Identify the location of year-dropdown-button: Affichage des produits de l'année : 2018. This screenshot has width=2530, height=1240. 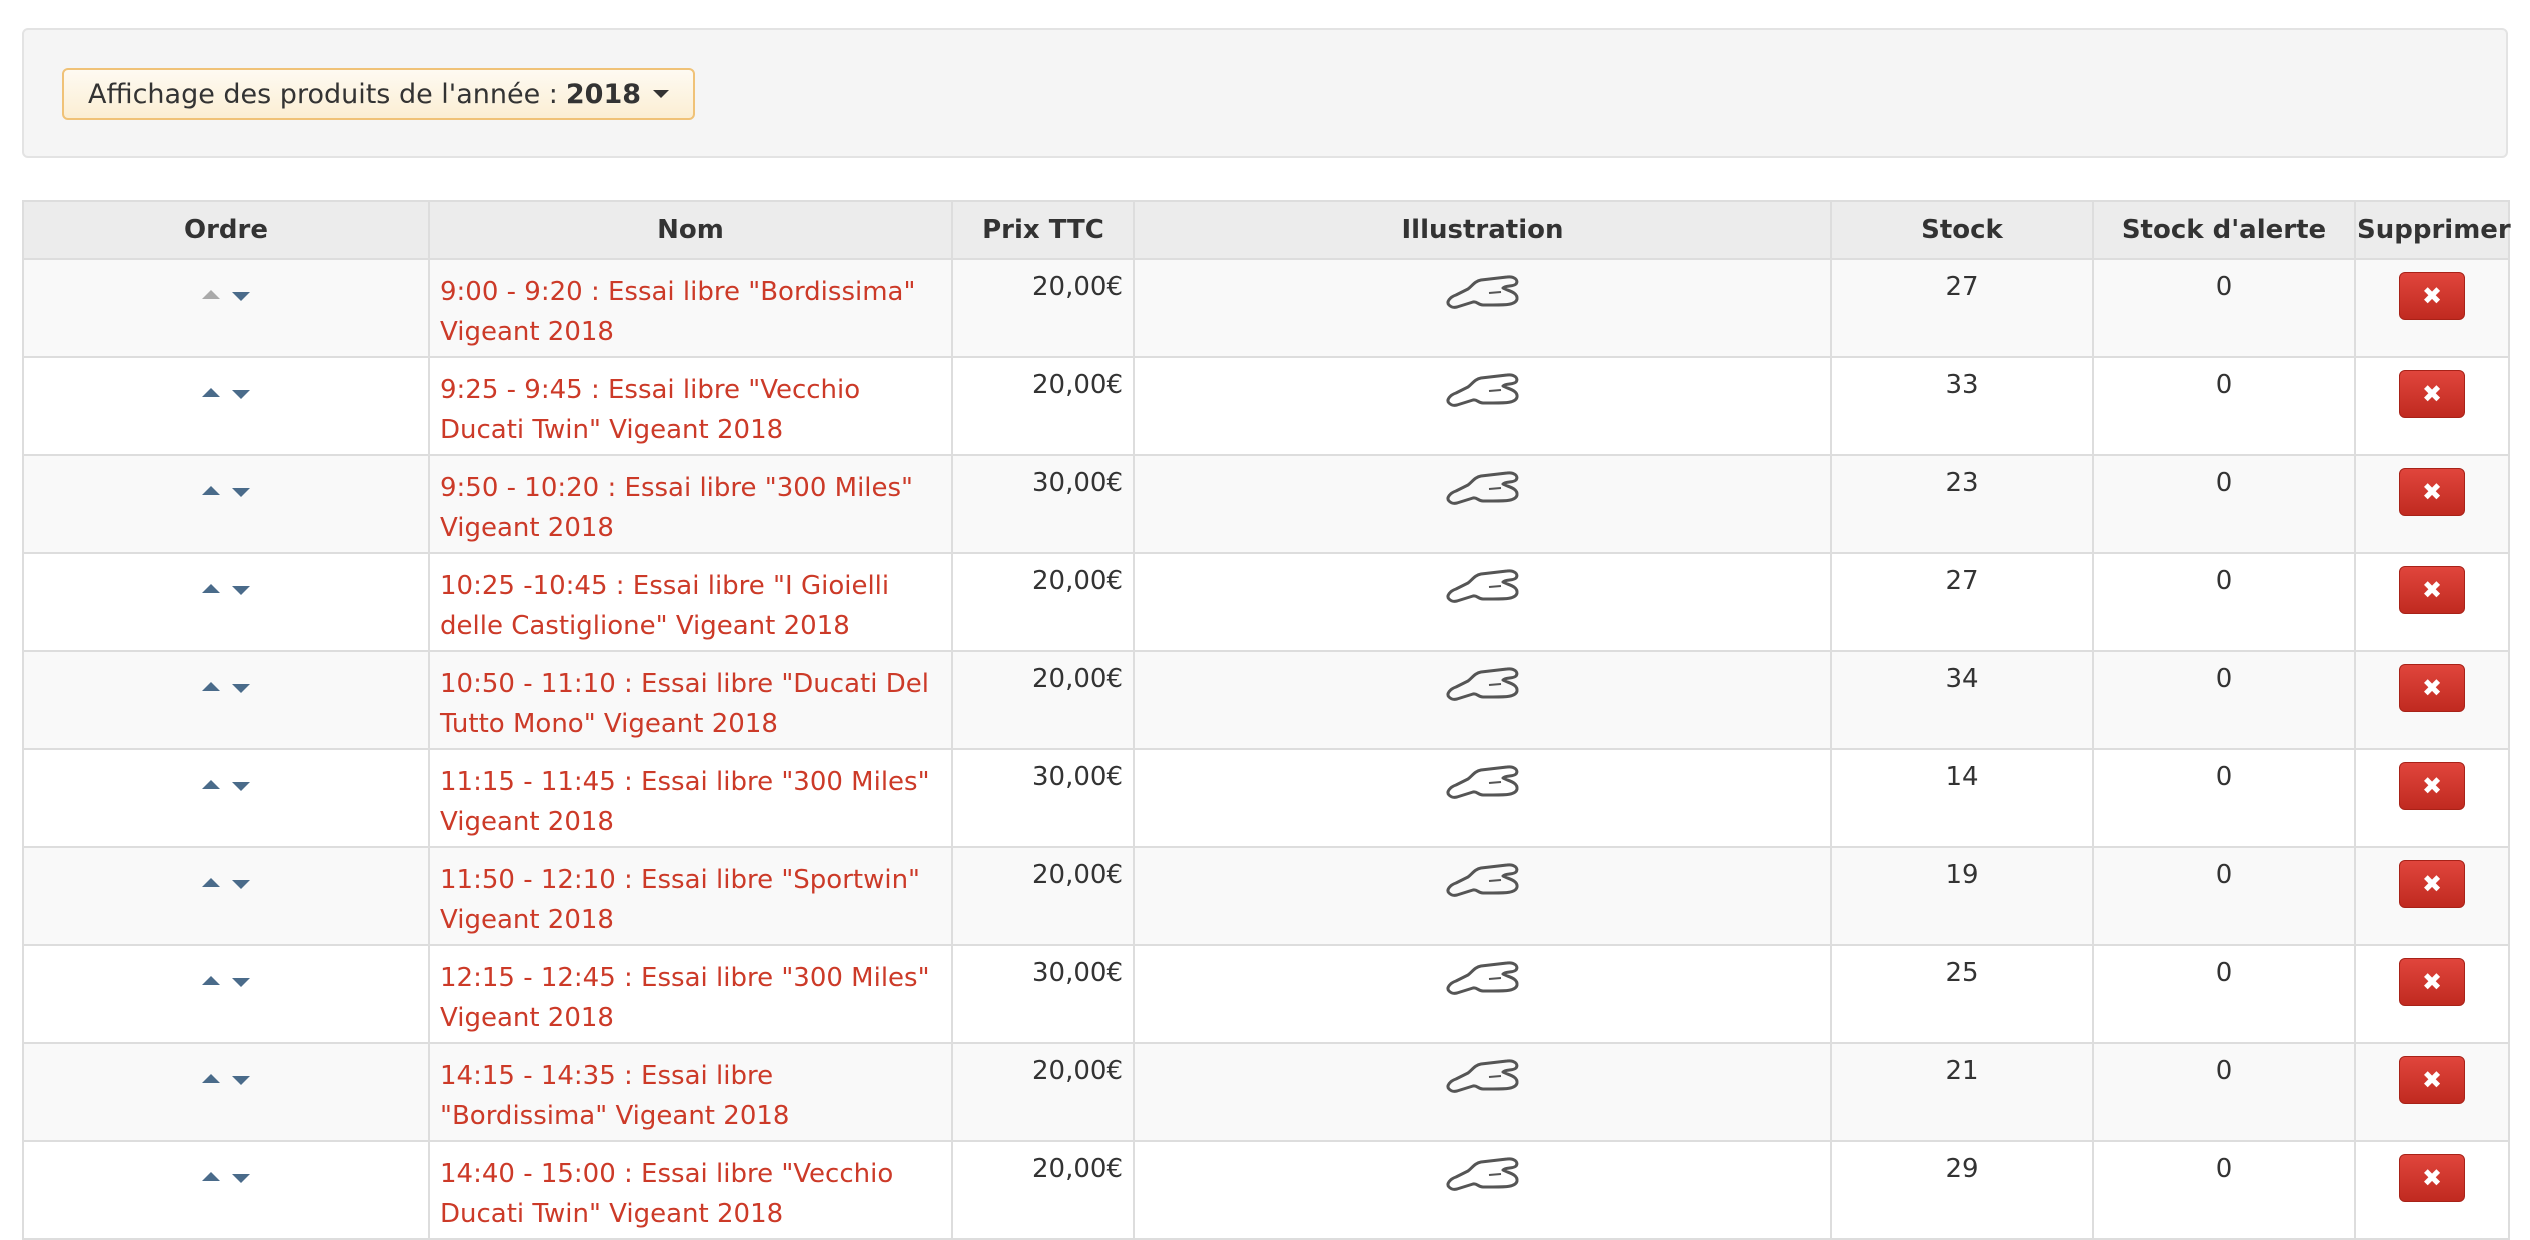
(379, 94).